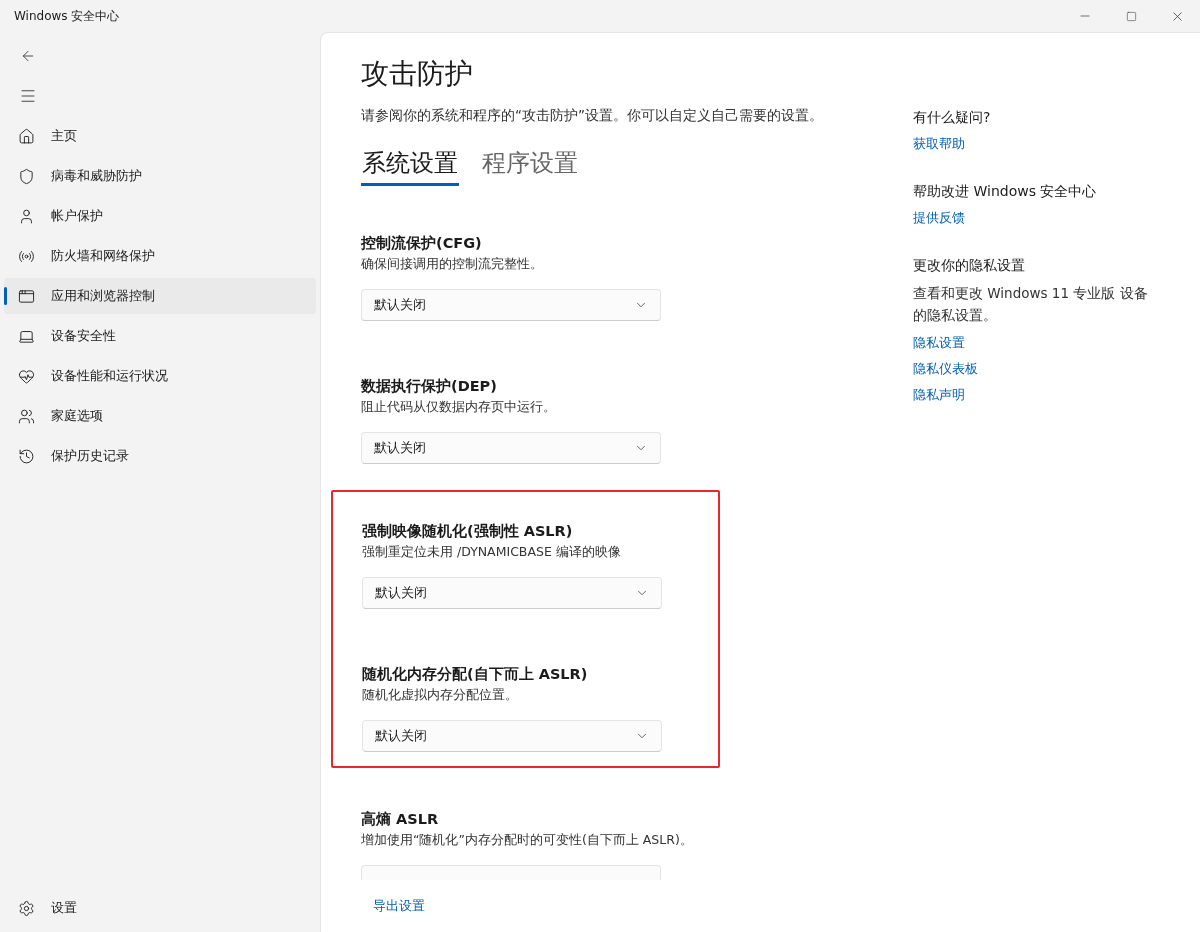 This screenshot has height=932, width=1200. Describe the element at coordinates (160, 296) in the screenshot. I see `sidebar-item: 应用和浏览器控制` at that location.